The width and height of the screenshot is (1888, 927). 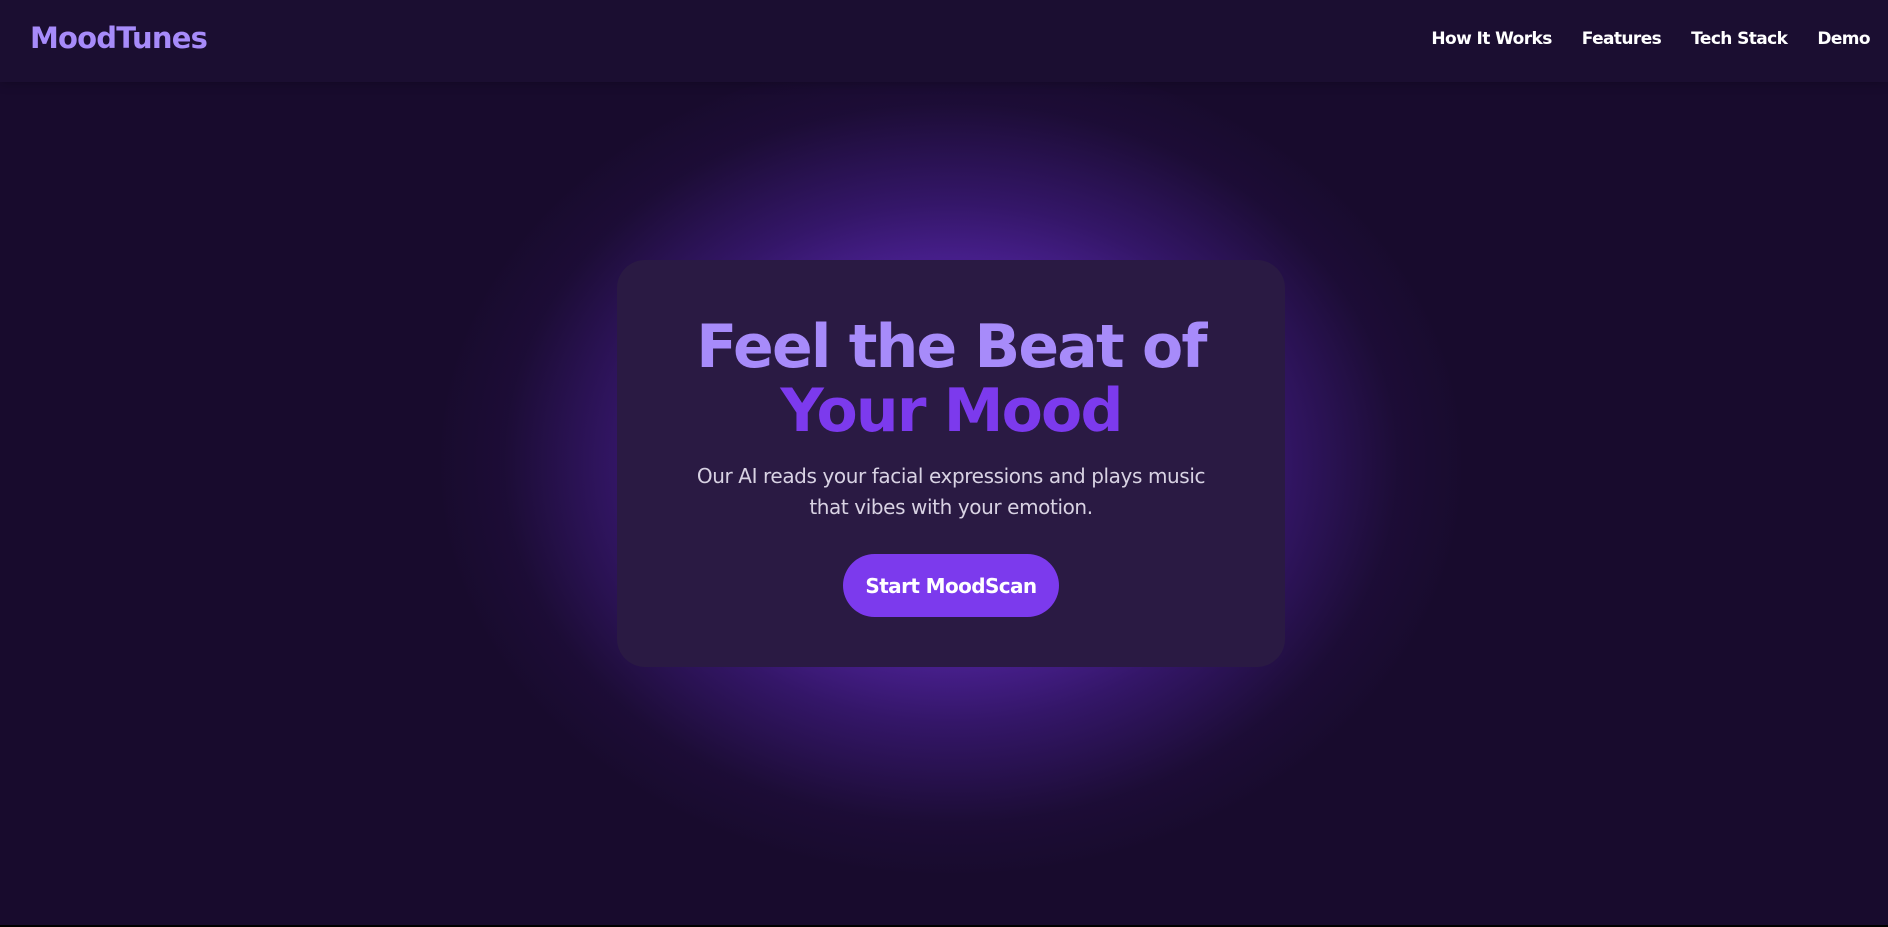 I want to click on nav-link-demo: Demo, so click(x=1843, y=39).